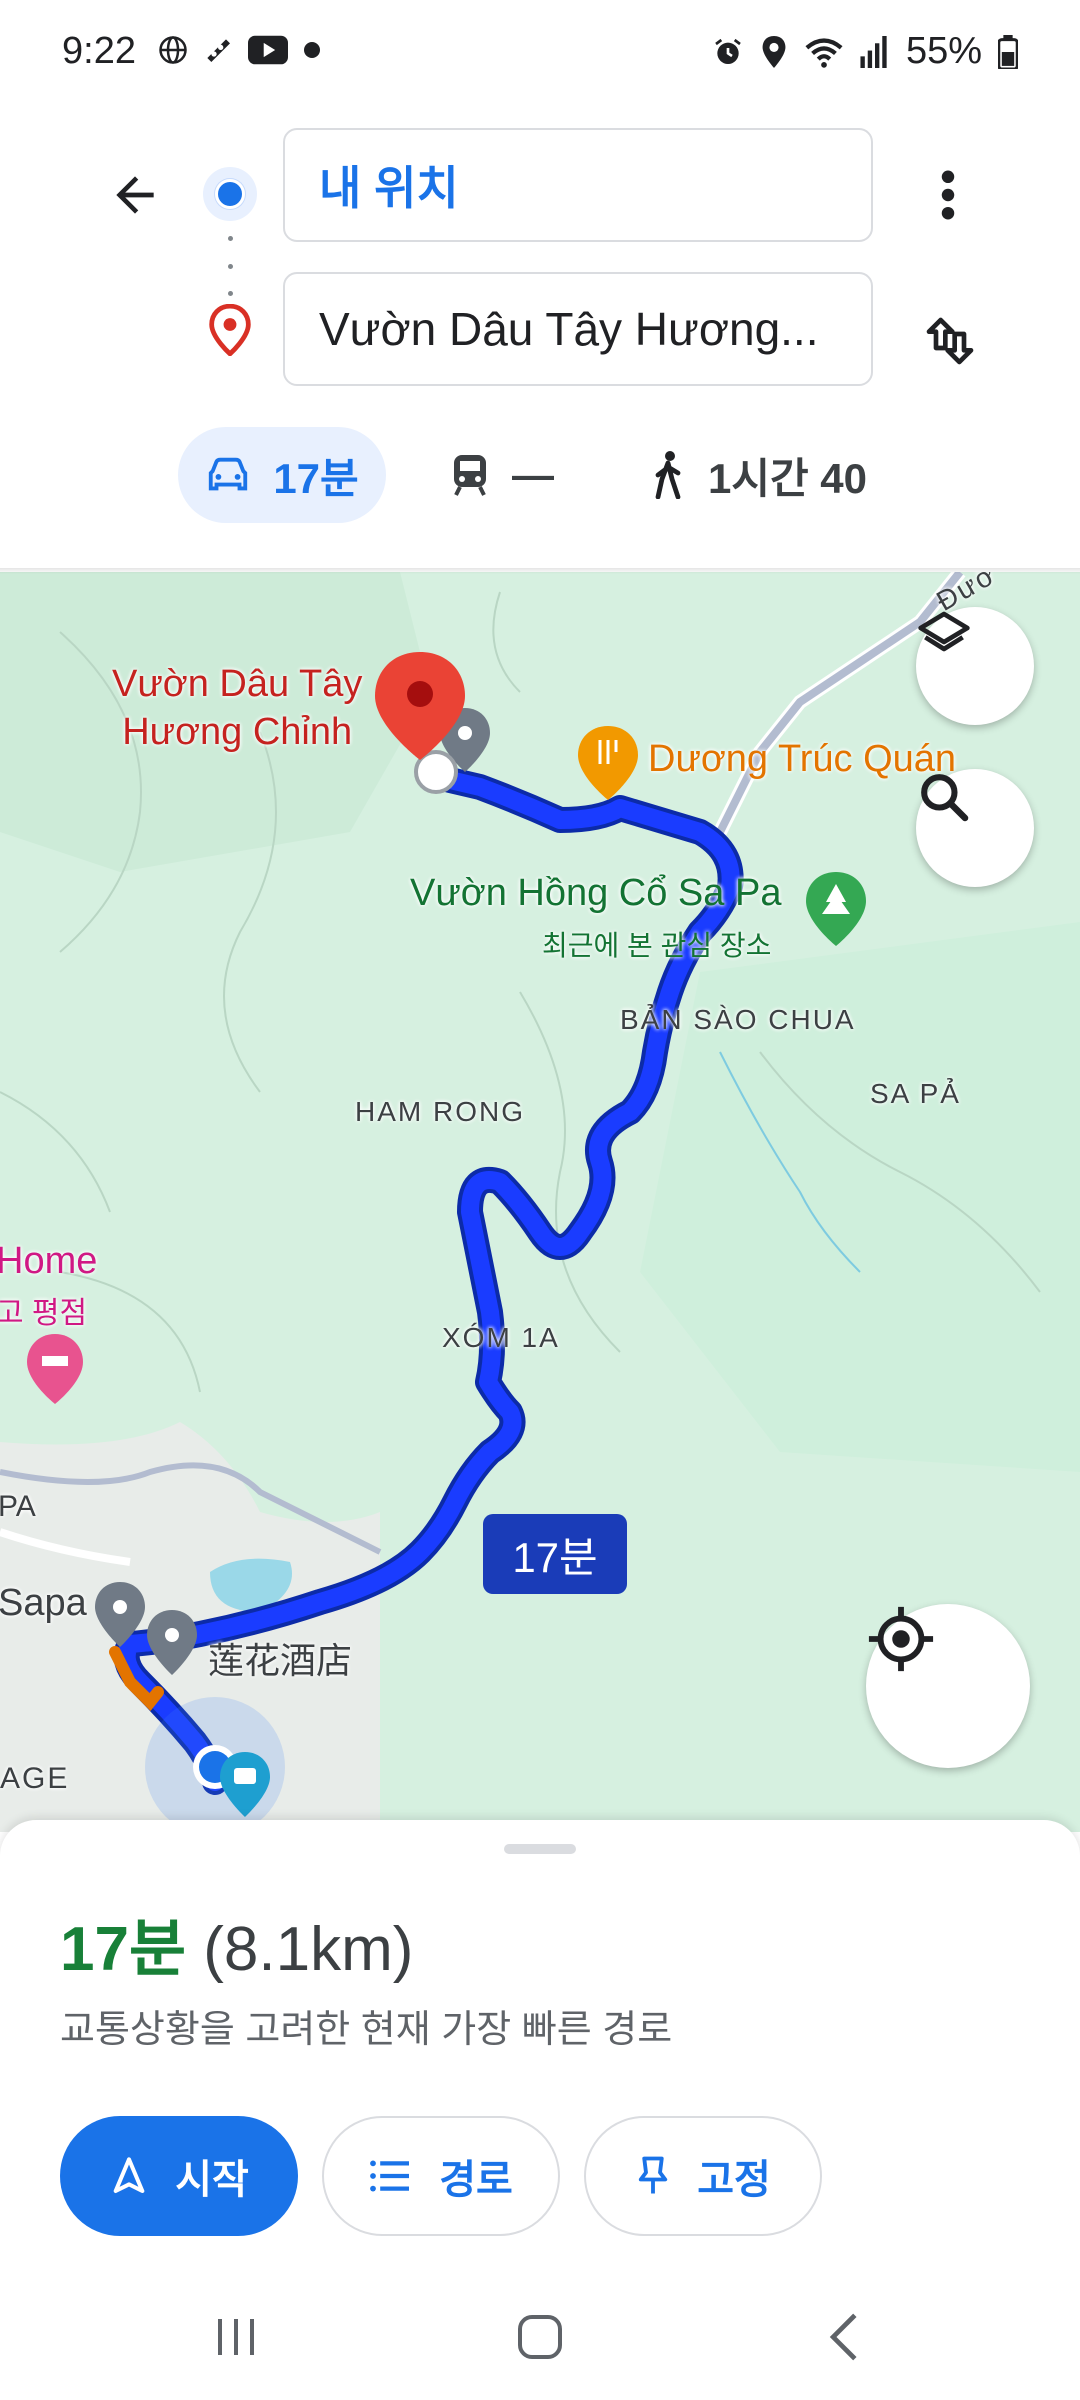 This screenshot has width=1080, height=2400. What do you see at coordinates (824, 52) in the screenshot?
I see `wifi-icon` at bounding box center [824, 52].